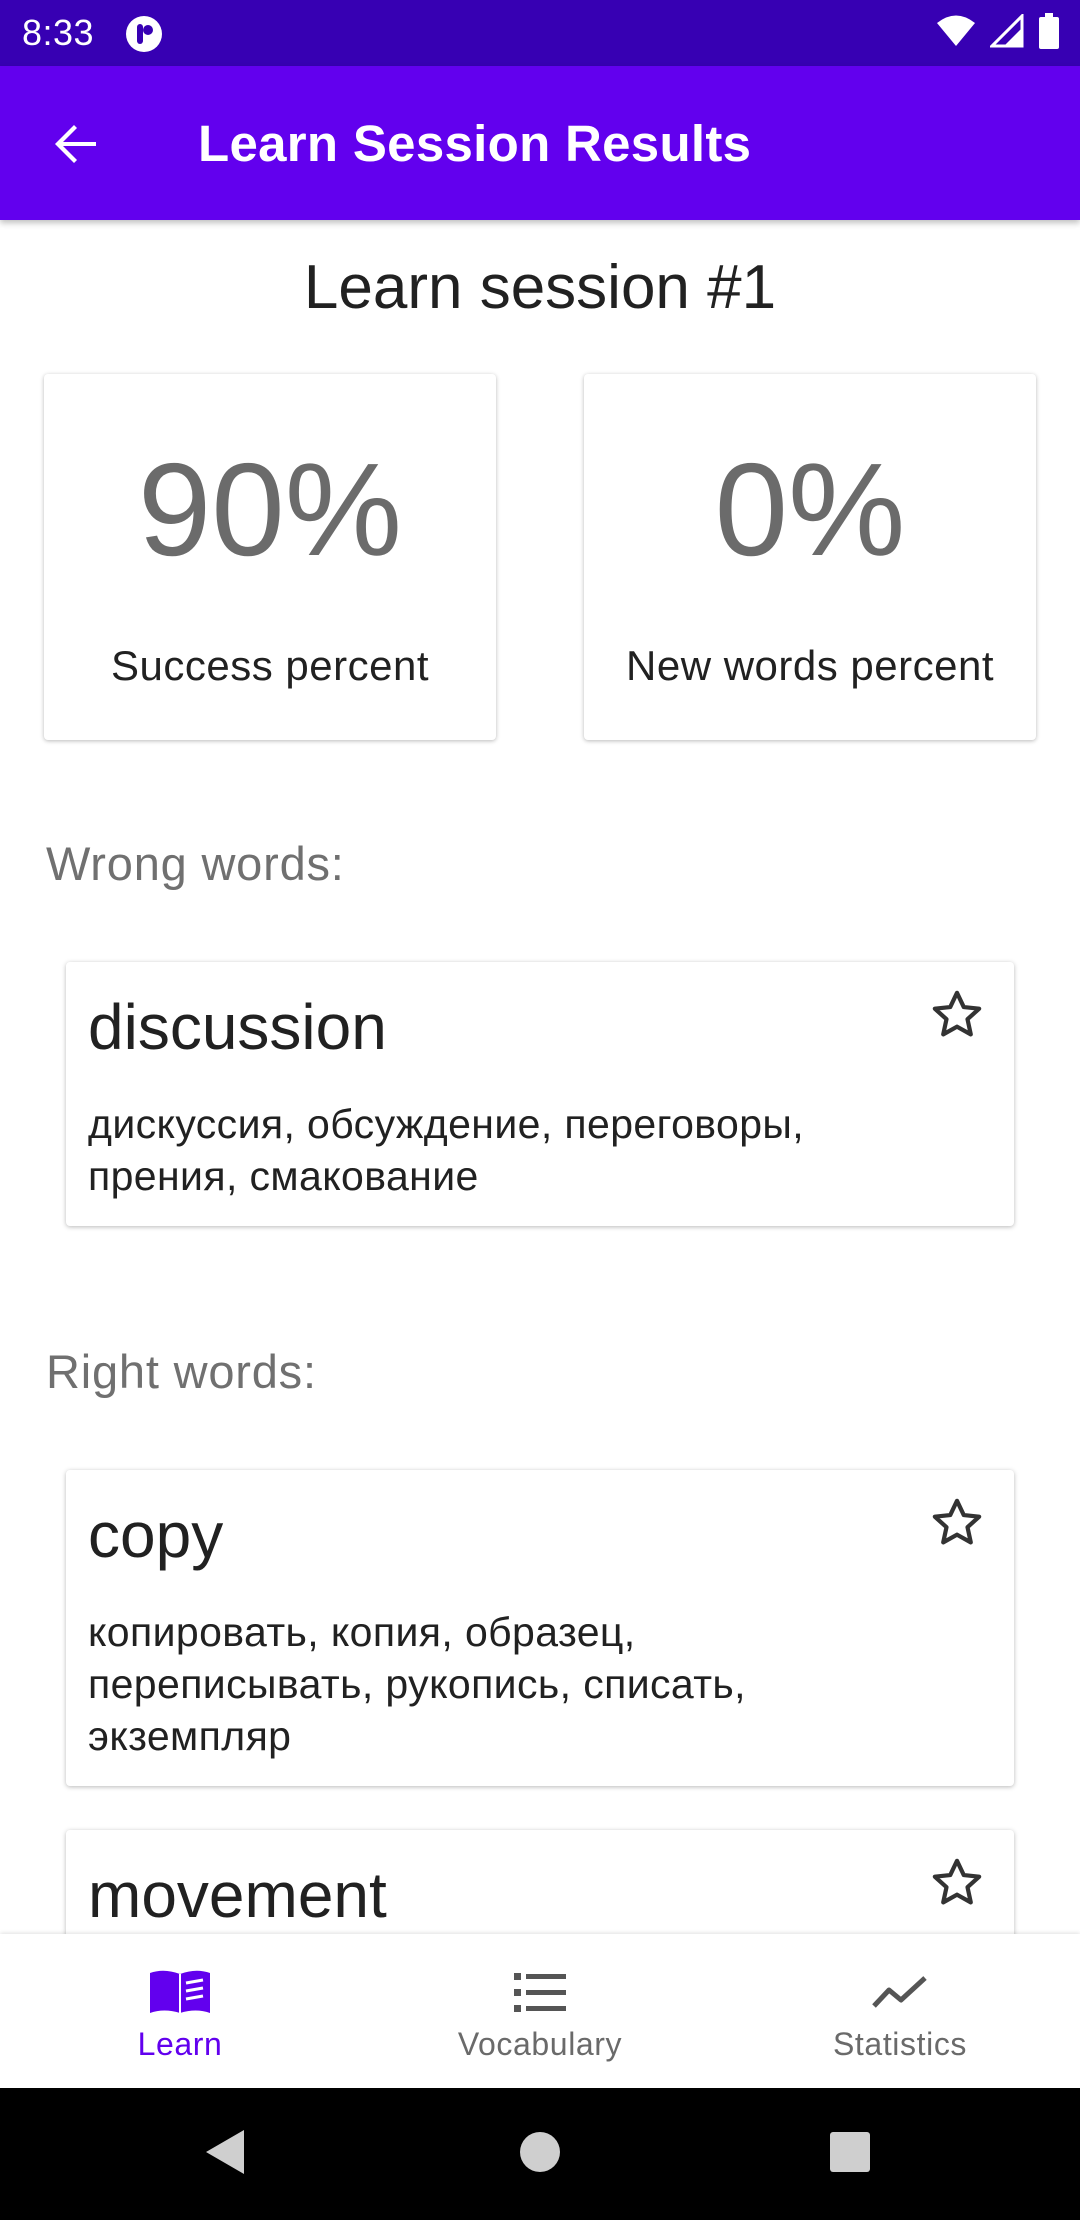 The width and height of the screenshot is (1080, 2220). What do you see at coordinates (956, 33) in the screenshot?
I see `wifi-icon` at bounding box center [956, 33].